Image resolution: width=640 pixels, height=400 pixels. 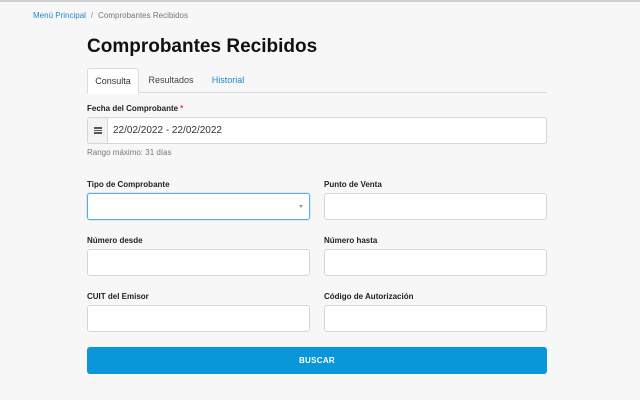 I want to click on fecha-hint: Rango máximo: 31 días, so click(x=129, y=152).